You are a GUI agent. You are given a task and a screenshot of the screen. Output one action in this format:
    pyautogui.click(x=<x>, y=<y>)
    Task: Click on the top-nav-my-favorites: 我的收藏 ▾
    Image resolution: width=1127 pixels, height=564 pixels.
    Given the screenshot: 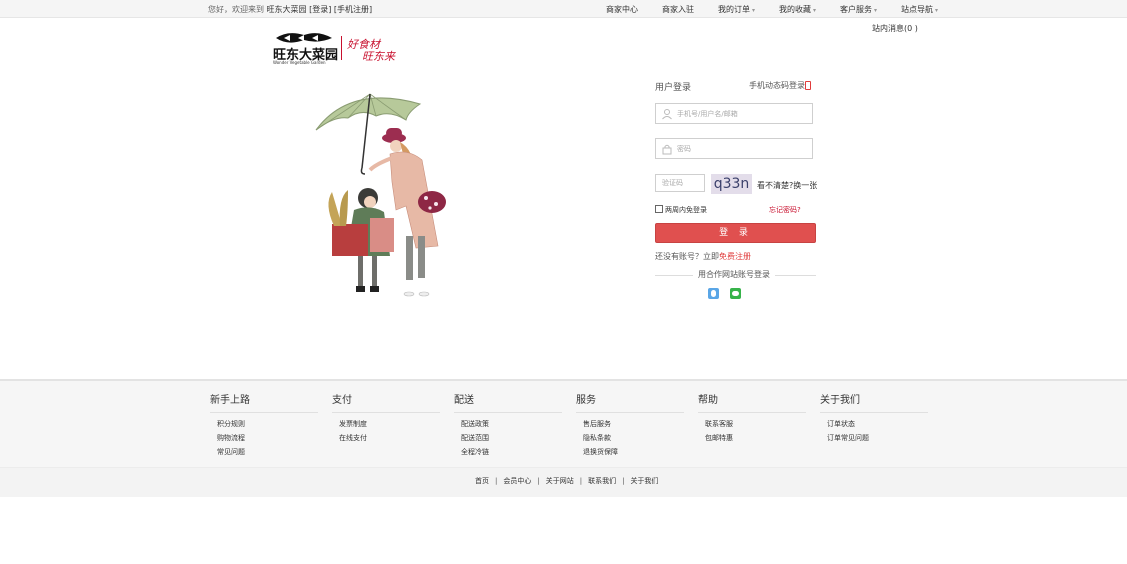 What is the action you would take?
    pyautogui.click(x=797, y=9)
    